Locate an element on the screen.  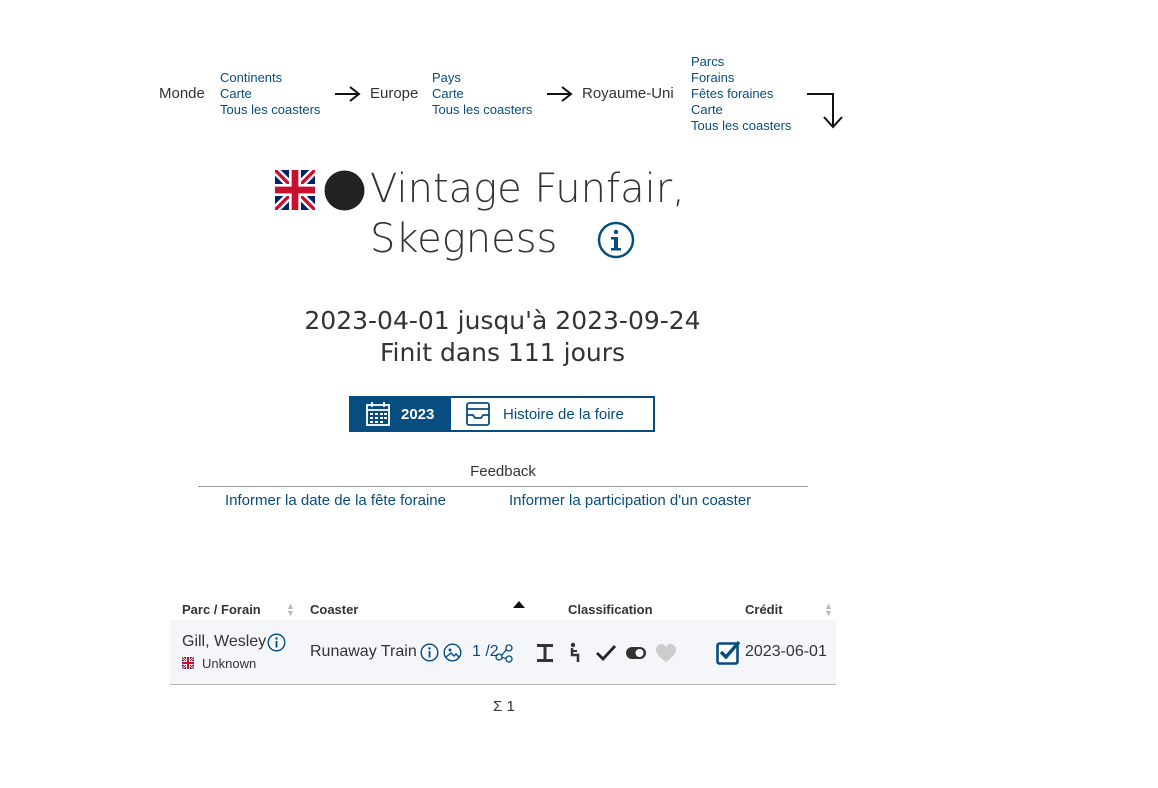
breadcrumb-link-showmen: Forains is located at coordinates (741, 78).